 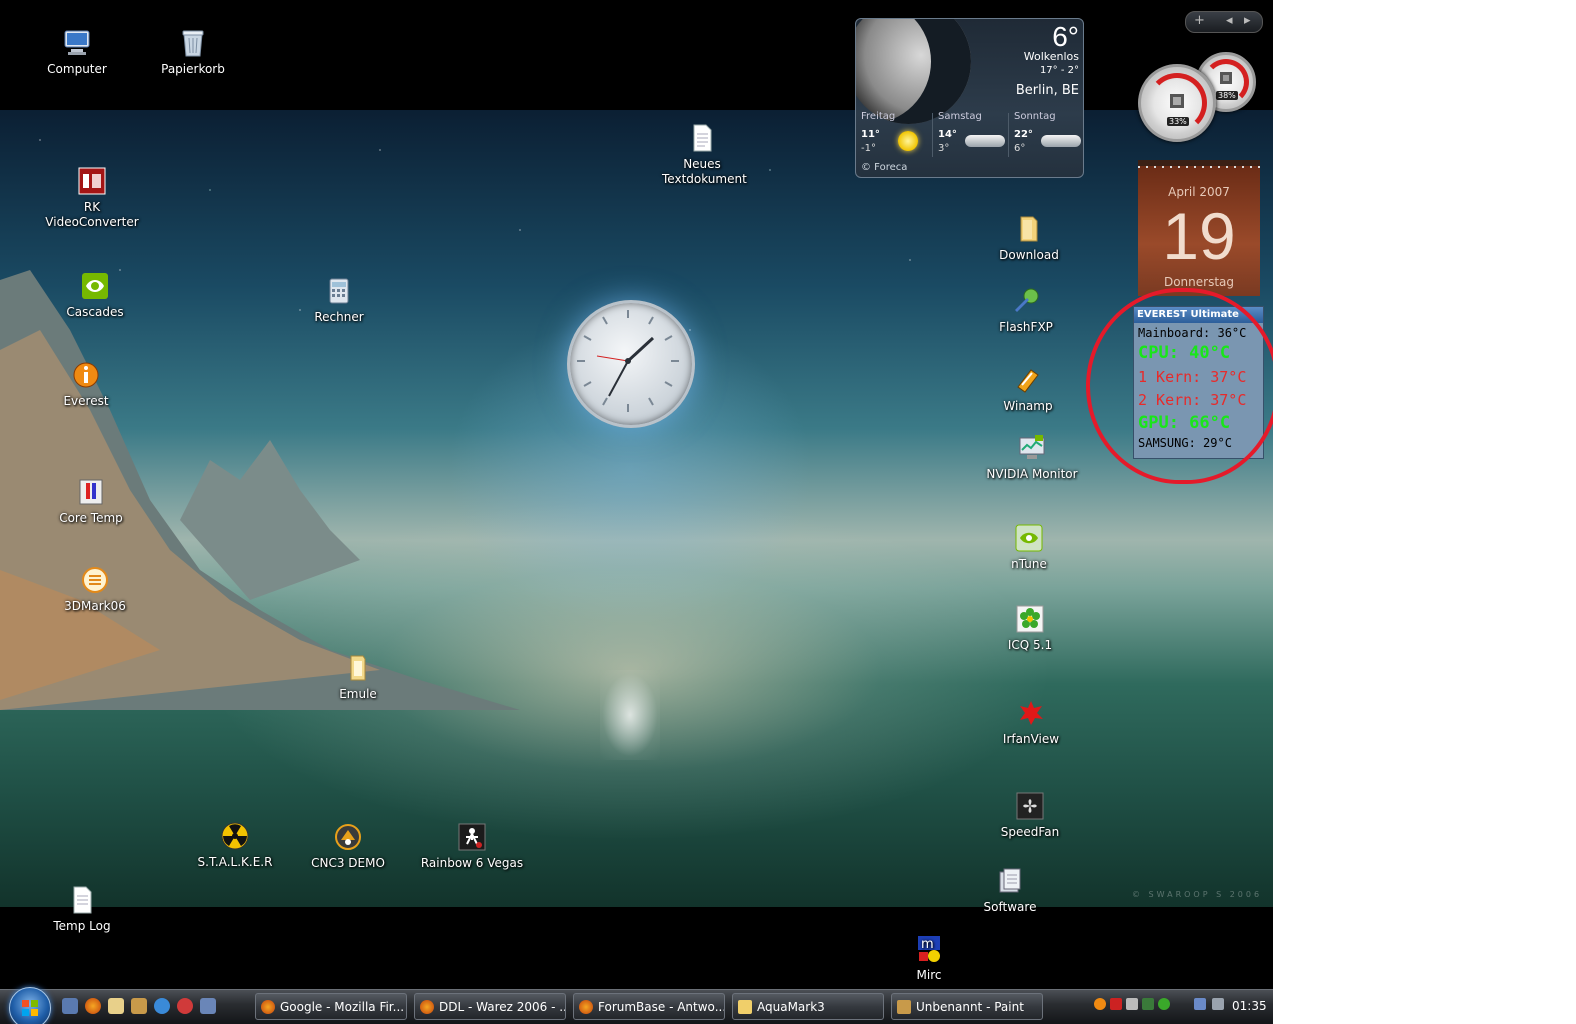 I want to click on icon-label: Winamp, so click(x=1028, y=406).